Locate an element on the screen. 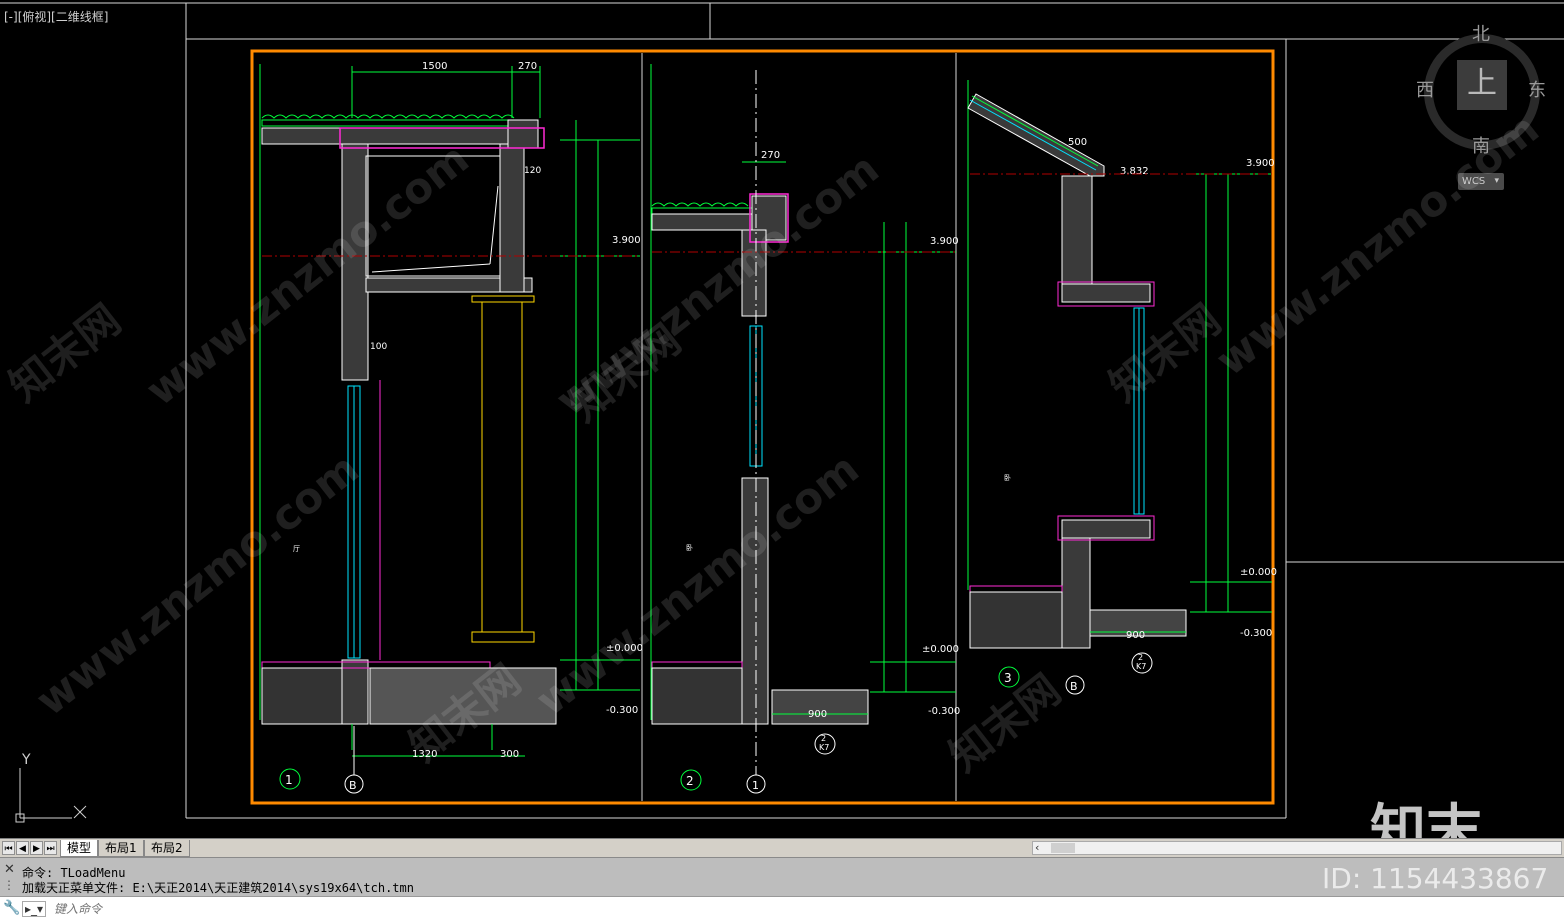  svg-text: 100 is located at coordinates (378, 347).